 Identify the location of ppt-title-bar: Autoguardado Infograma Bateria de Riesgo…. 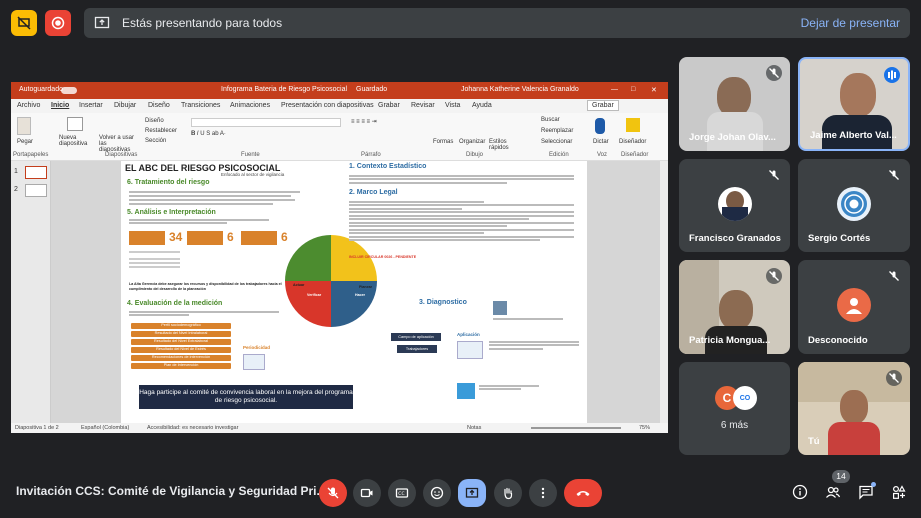
(339, 90).